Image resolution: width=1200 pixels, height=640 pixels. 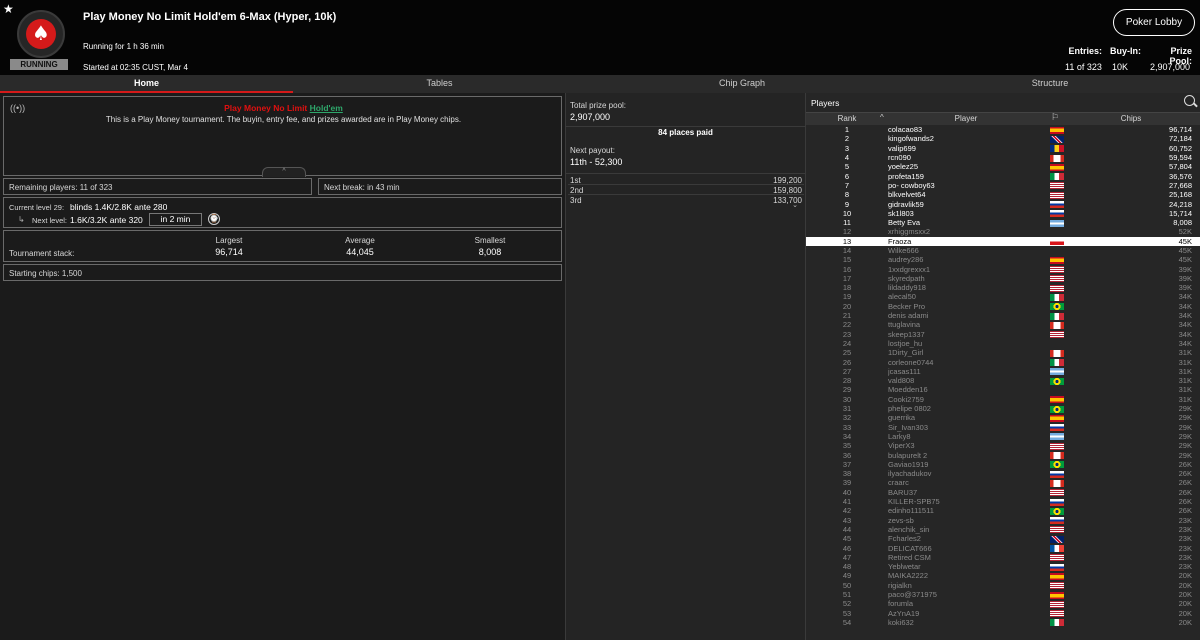 I want to click on player-row: 3 valip699 60,752, so click(x=1003, y=148).